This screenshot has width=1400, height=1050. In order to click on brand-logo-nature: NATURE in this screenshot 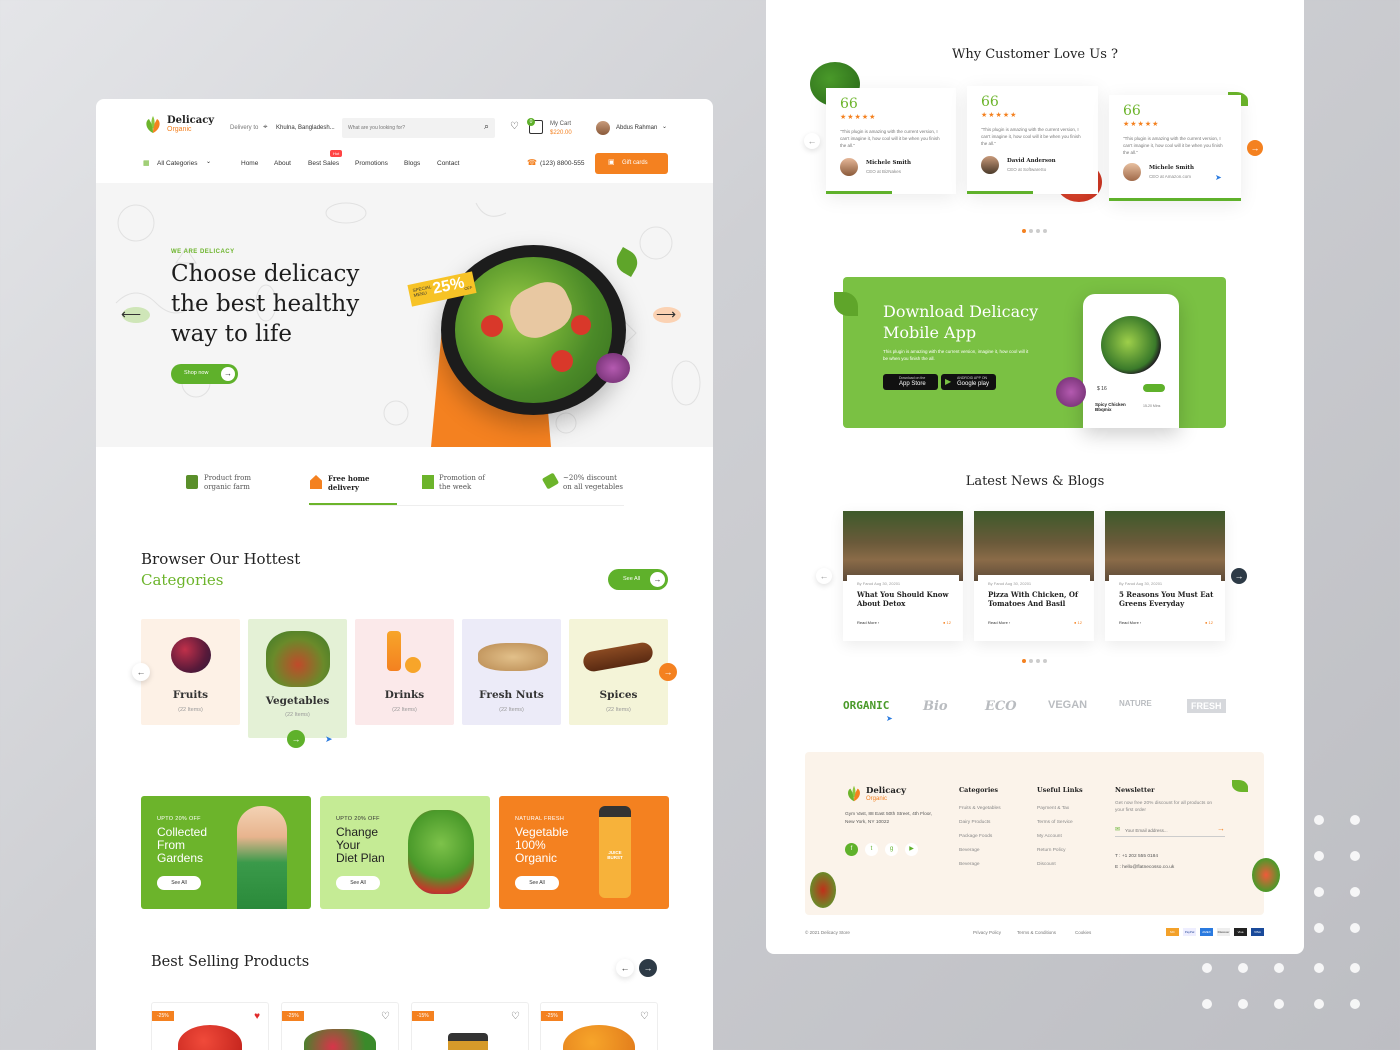, I will do `click(1135, 703)`.